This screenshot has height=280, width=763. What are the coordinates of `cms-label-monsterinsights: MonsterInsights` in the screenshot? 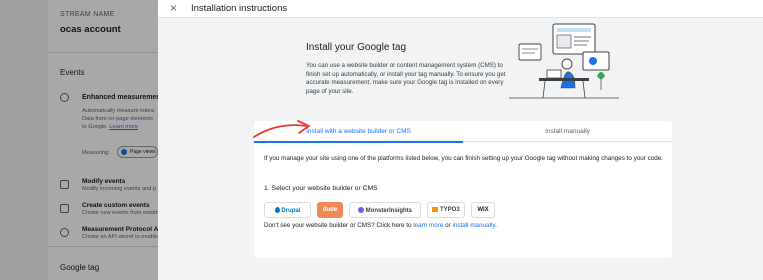 It's located at (388, 211).